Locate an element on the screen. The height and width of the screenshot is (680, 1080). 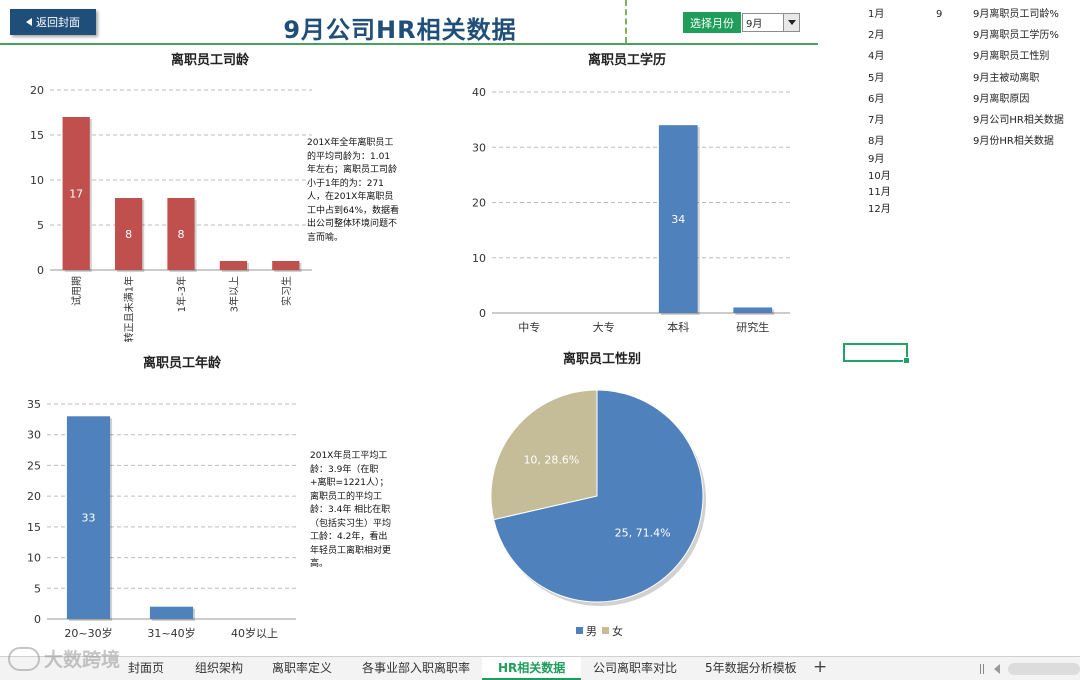
list-item: 12月 is located at coordinates (879, 209).